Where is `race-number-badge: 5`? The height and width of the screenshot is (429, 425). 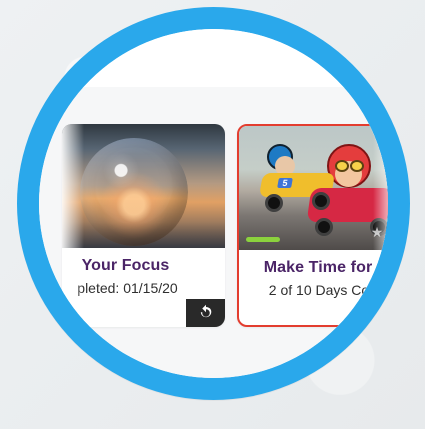
race-number-badge: 5 is located at coordinates (285, 183).